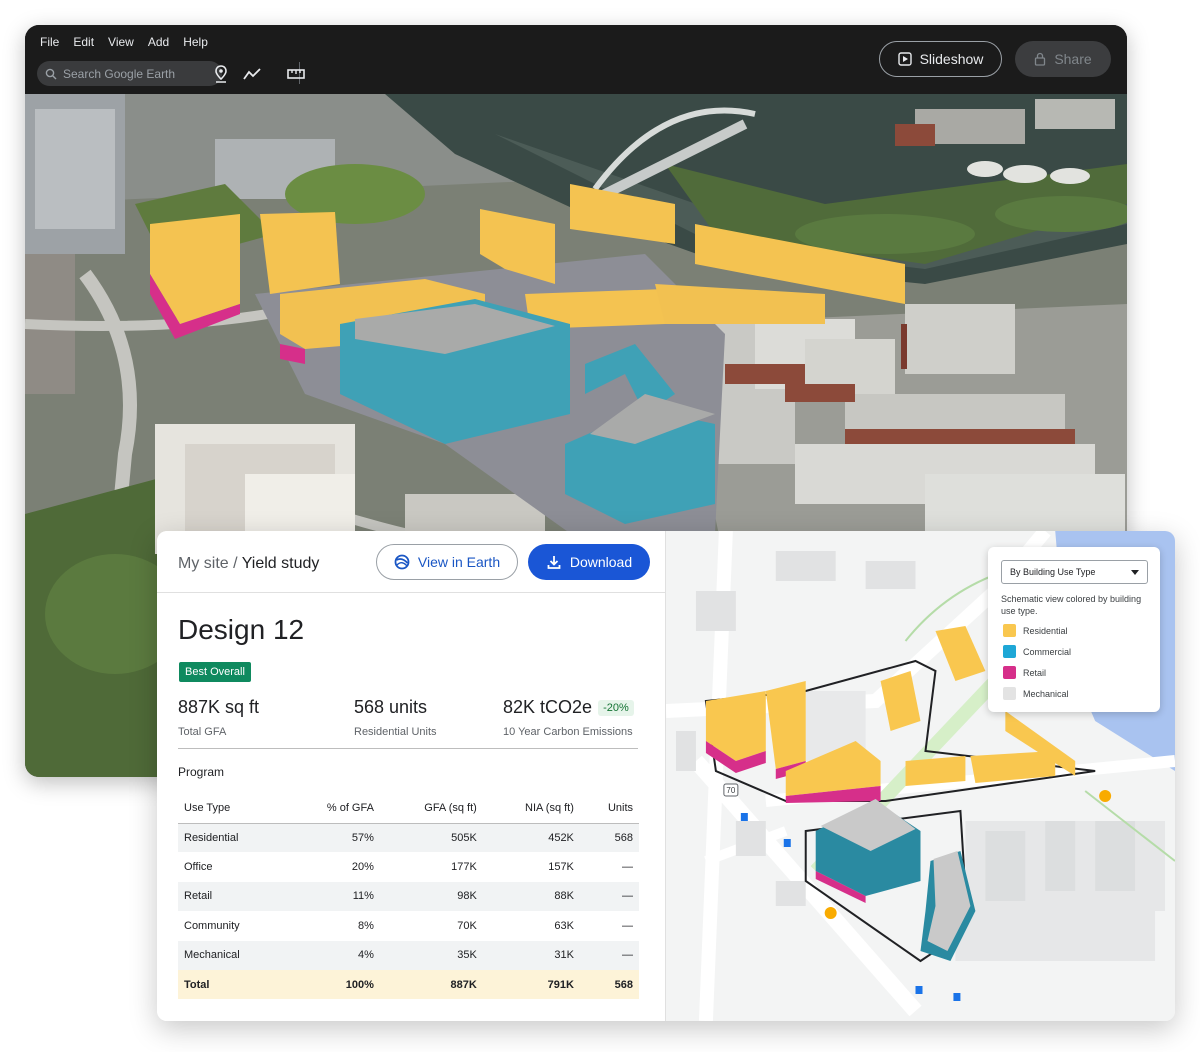  I want to click on table-cell: Total, so click(232, 984).